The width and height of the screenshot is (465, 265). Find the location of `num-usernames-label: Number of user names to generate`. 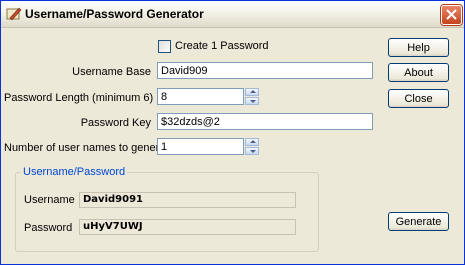

num-usernames-label: Number of user names to generate is located at coordinates (89, 148).